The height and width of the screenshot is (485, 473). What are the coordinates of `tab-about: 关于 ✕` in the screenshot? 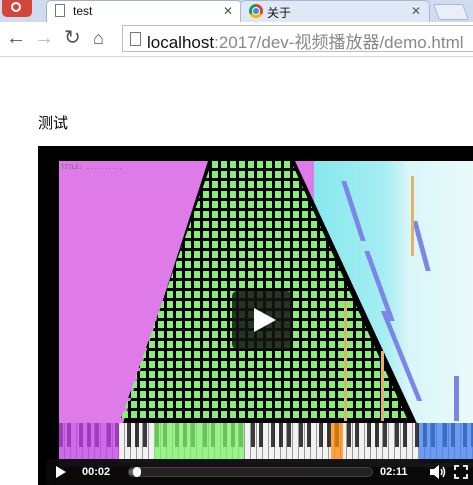 It's located at (335, 11).